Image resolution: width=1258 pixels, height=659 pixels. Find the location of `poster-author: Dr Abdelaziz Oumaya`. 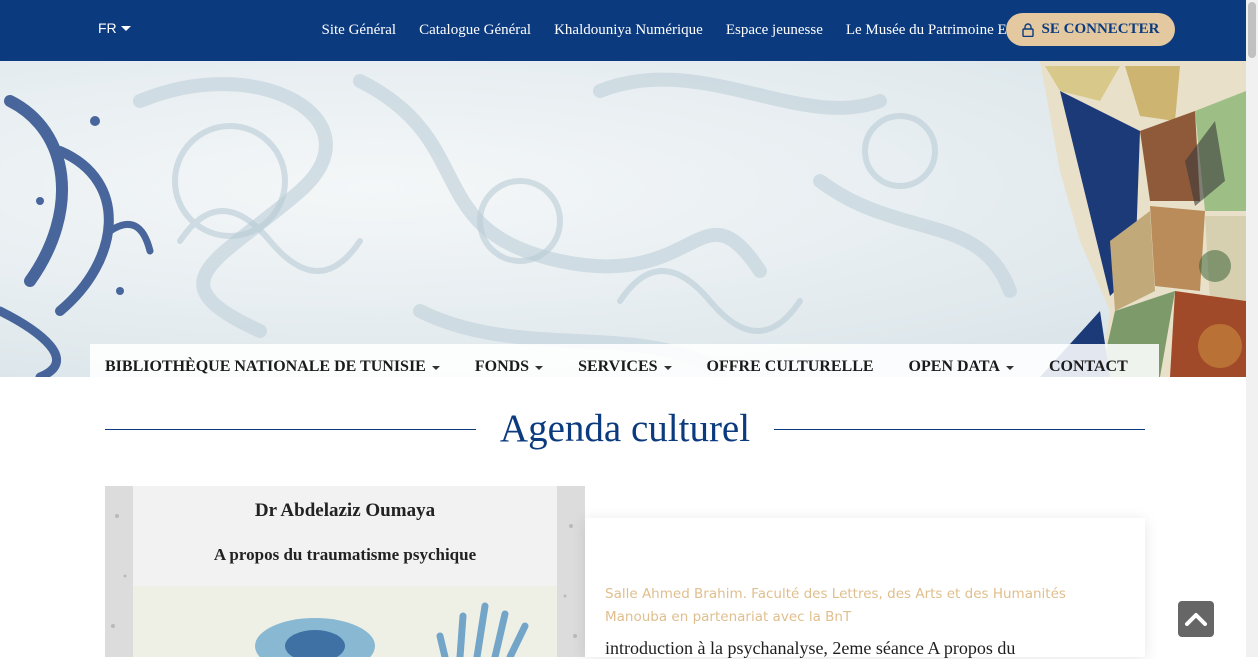

poster-author: Dr Abdelaziz Oumaya is located at coordinates (345, 510).